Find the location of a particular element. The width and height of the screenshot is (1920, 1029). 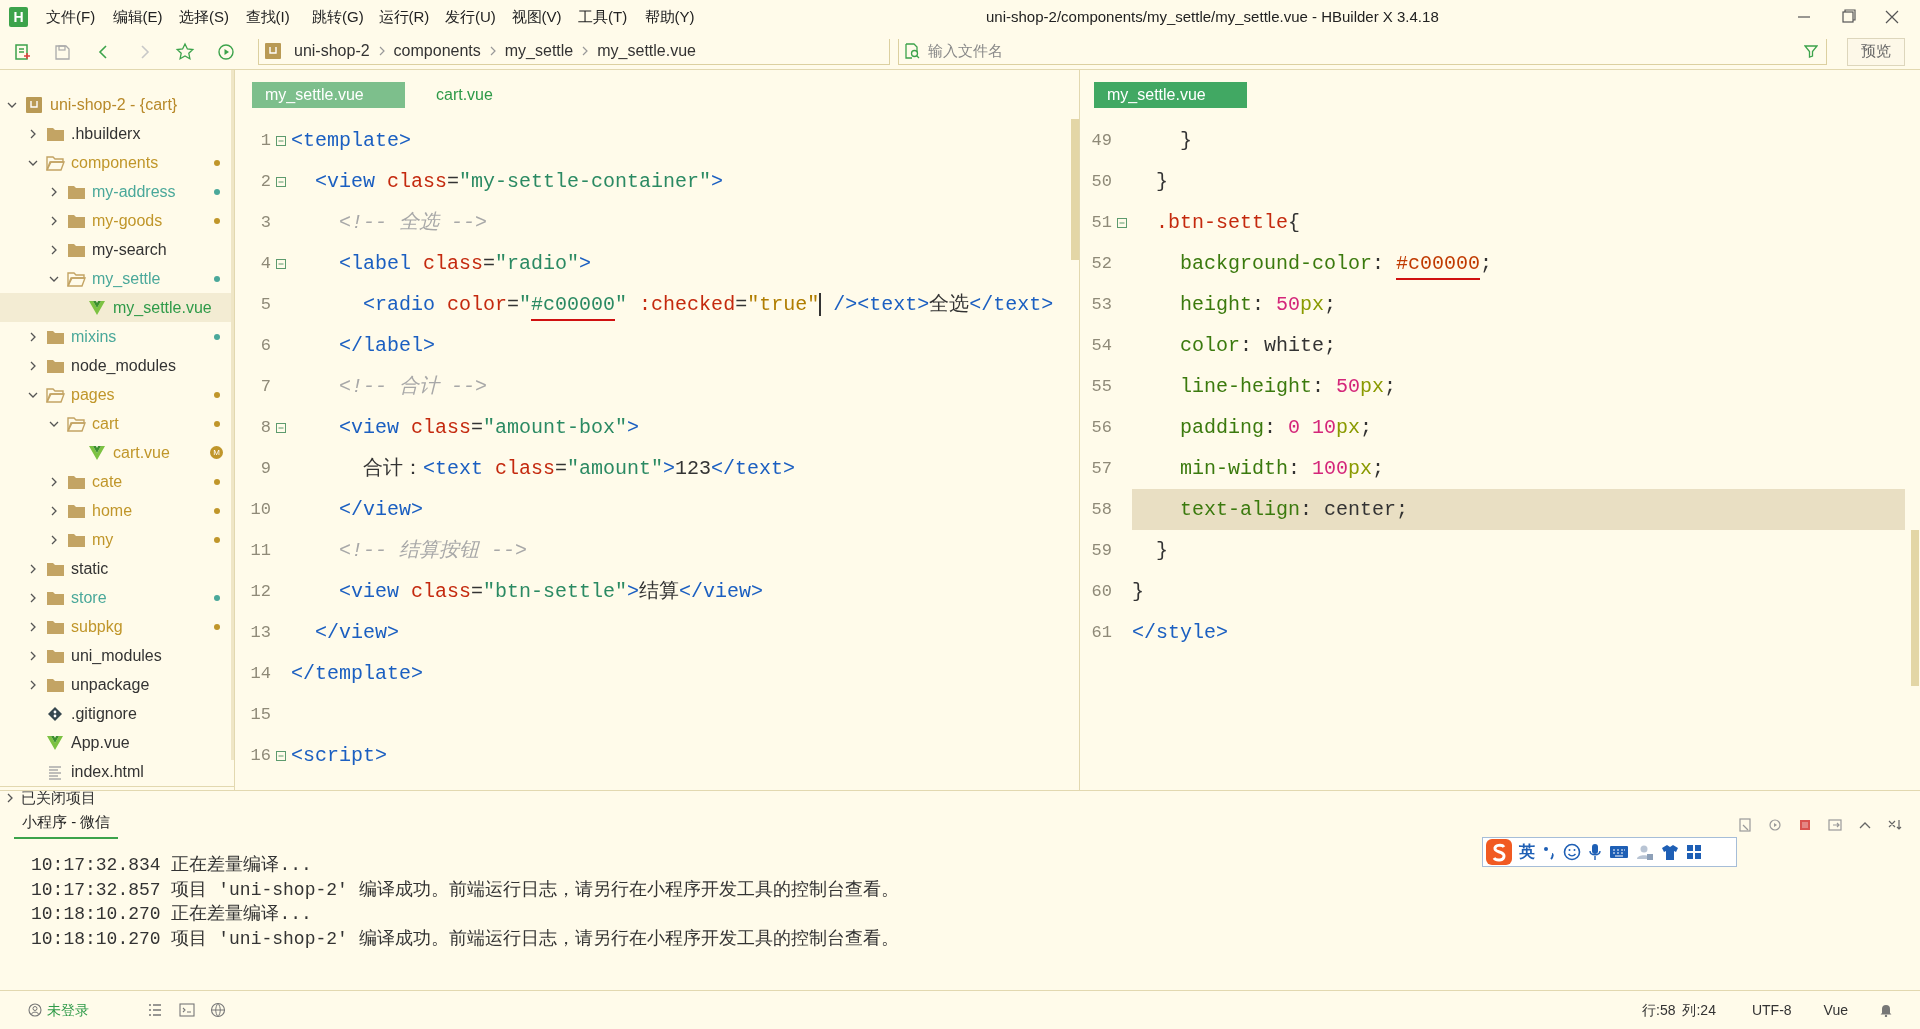

tree-label: my_settle.vue is located at coordinates (163, 307).